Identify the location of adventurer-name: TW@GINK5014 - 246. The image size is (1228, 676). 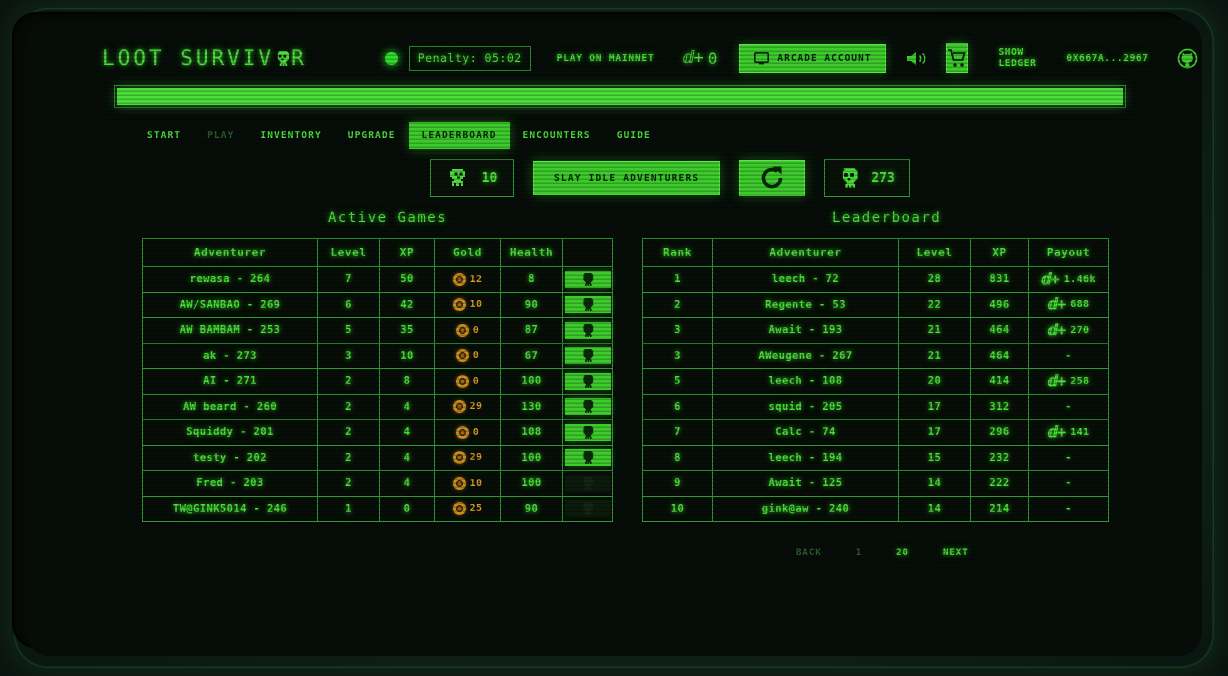
(230, 508).